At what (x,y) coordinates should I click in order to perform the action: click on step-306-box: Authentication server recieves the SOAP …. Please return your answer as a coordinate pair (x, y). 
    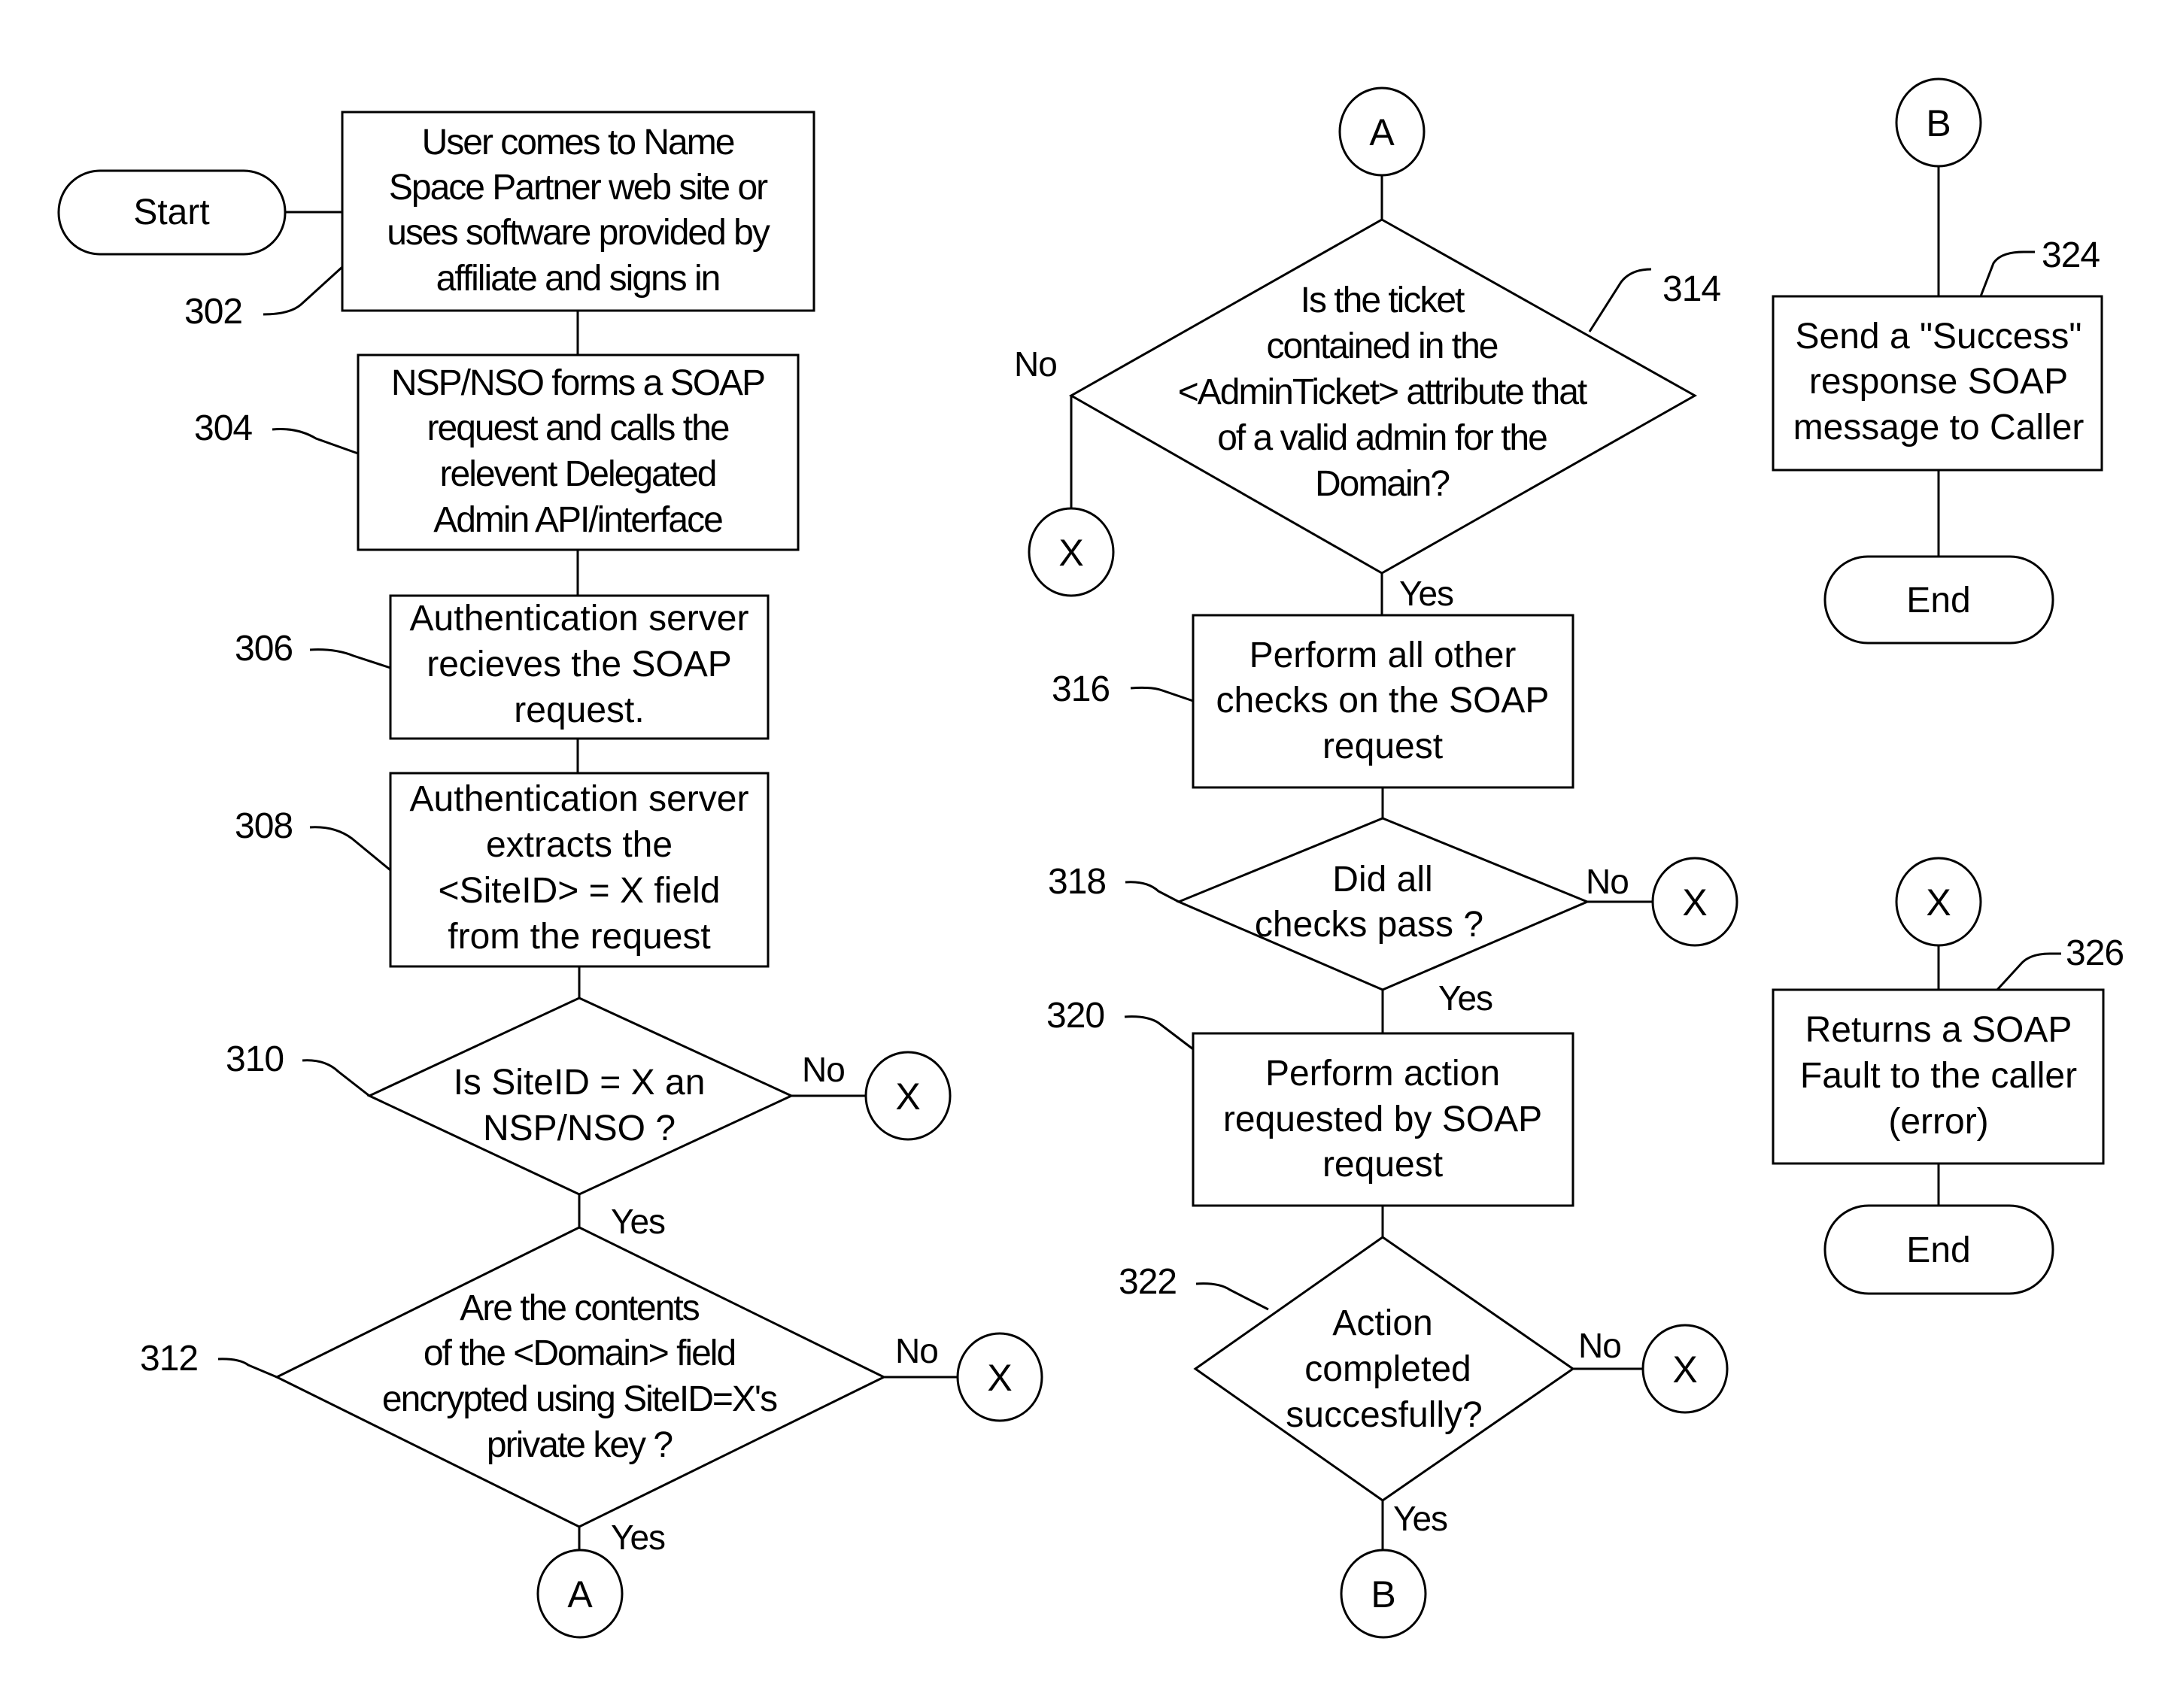
    Looking at the image, I should click on (579, 667).